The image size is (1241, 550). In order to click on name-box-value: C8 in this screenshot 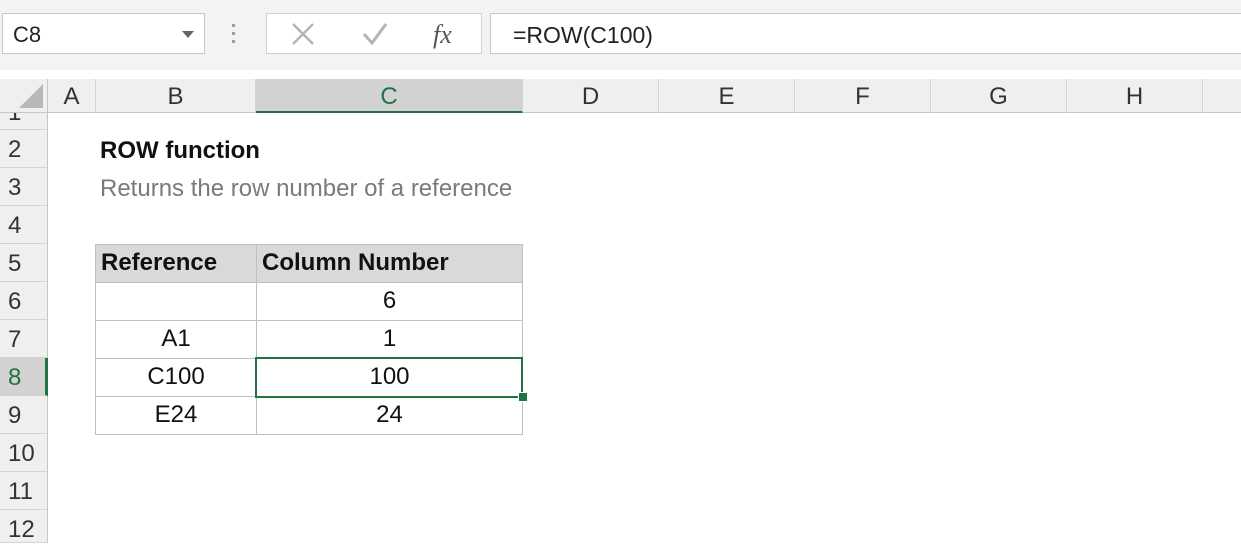, I will do `click(27, 34)`.